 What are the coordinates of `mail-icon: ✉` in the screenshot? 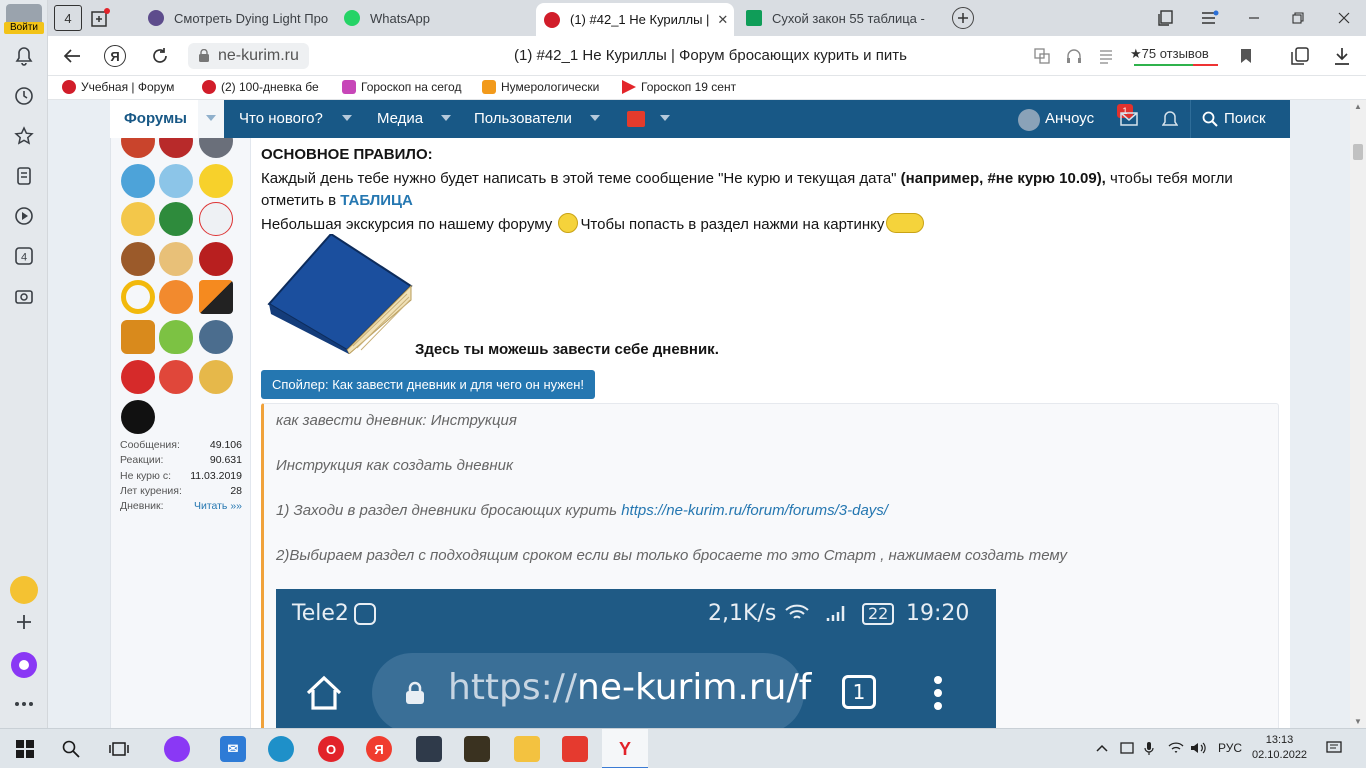 It's located at (233, 749).